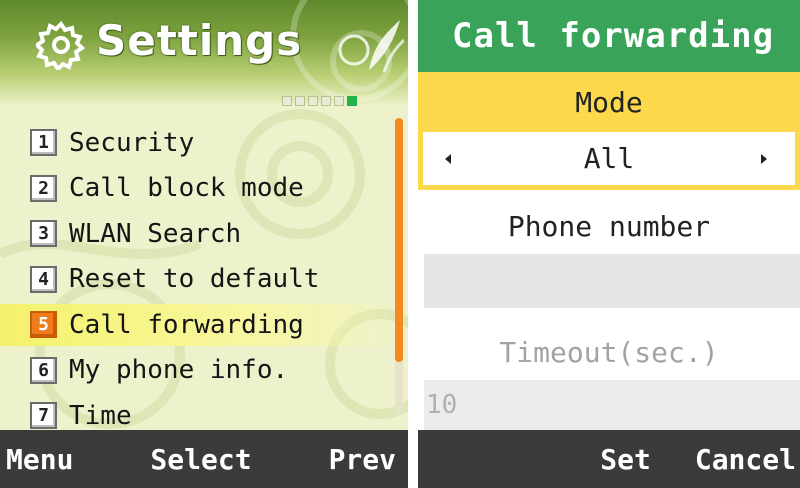  I want to click on call-forwarding-softkey-bar: Set Cancel, so click(609, 459).